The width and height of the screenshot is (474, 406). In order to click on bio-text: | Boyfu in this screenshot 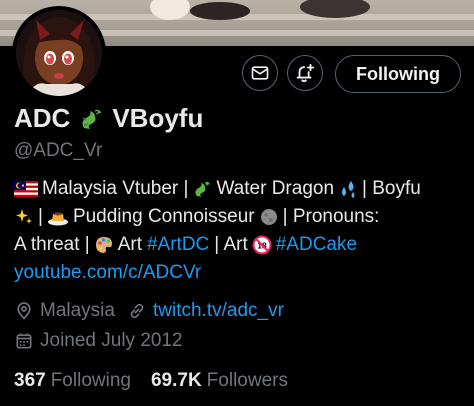, I will do `click(391, 188)`.